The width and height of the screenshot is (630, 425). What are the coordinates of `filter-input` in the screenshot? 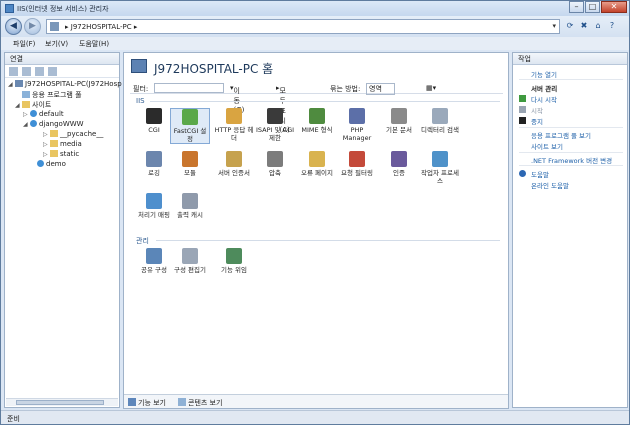 It's located at (189, 88).